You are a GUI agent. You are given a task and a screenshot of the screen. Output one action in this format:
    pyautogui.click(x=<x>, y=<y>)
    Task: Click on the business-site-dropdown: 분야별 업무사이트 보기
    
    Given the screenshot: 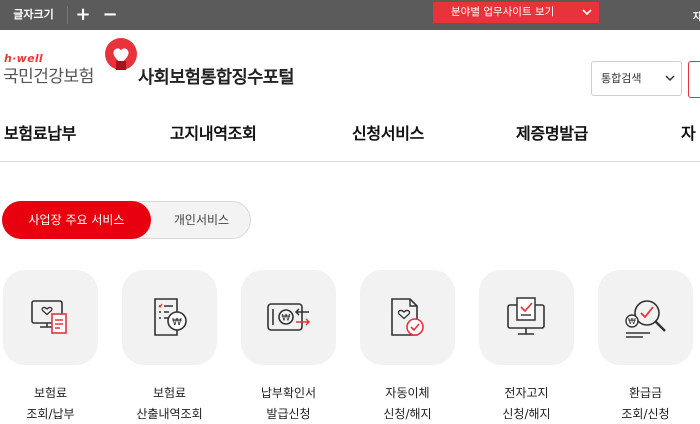 What is the action you would take?
    pyautogui.click(x=516, y=12)
    